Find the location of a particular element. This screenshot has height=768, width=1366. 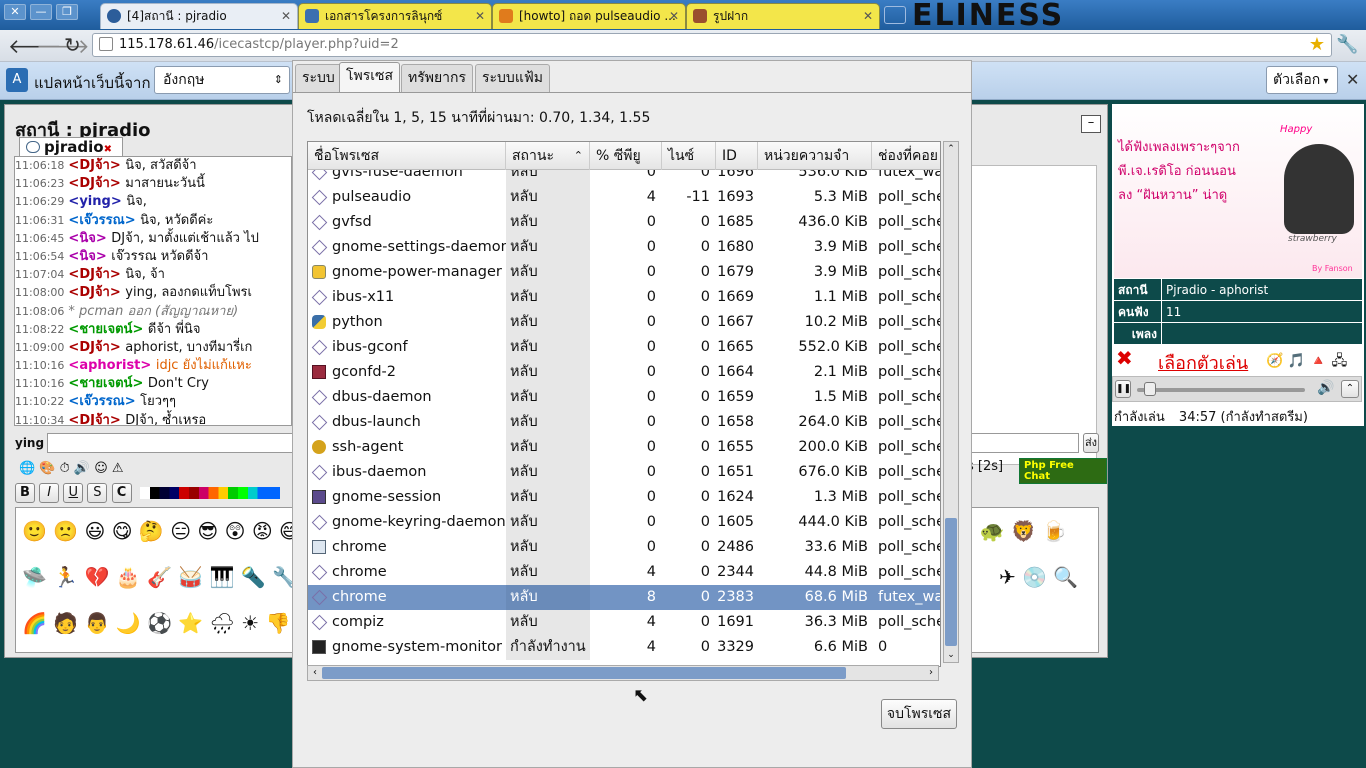

table-row: python หลับ 0 0 1667 10.2 MiB poll_sche is located at coordinates (624, 322).